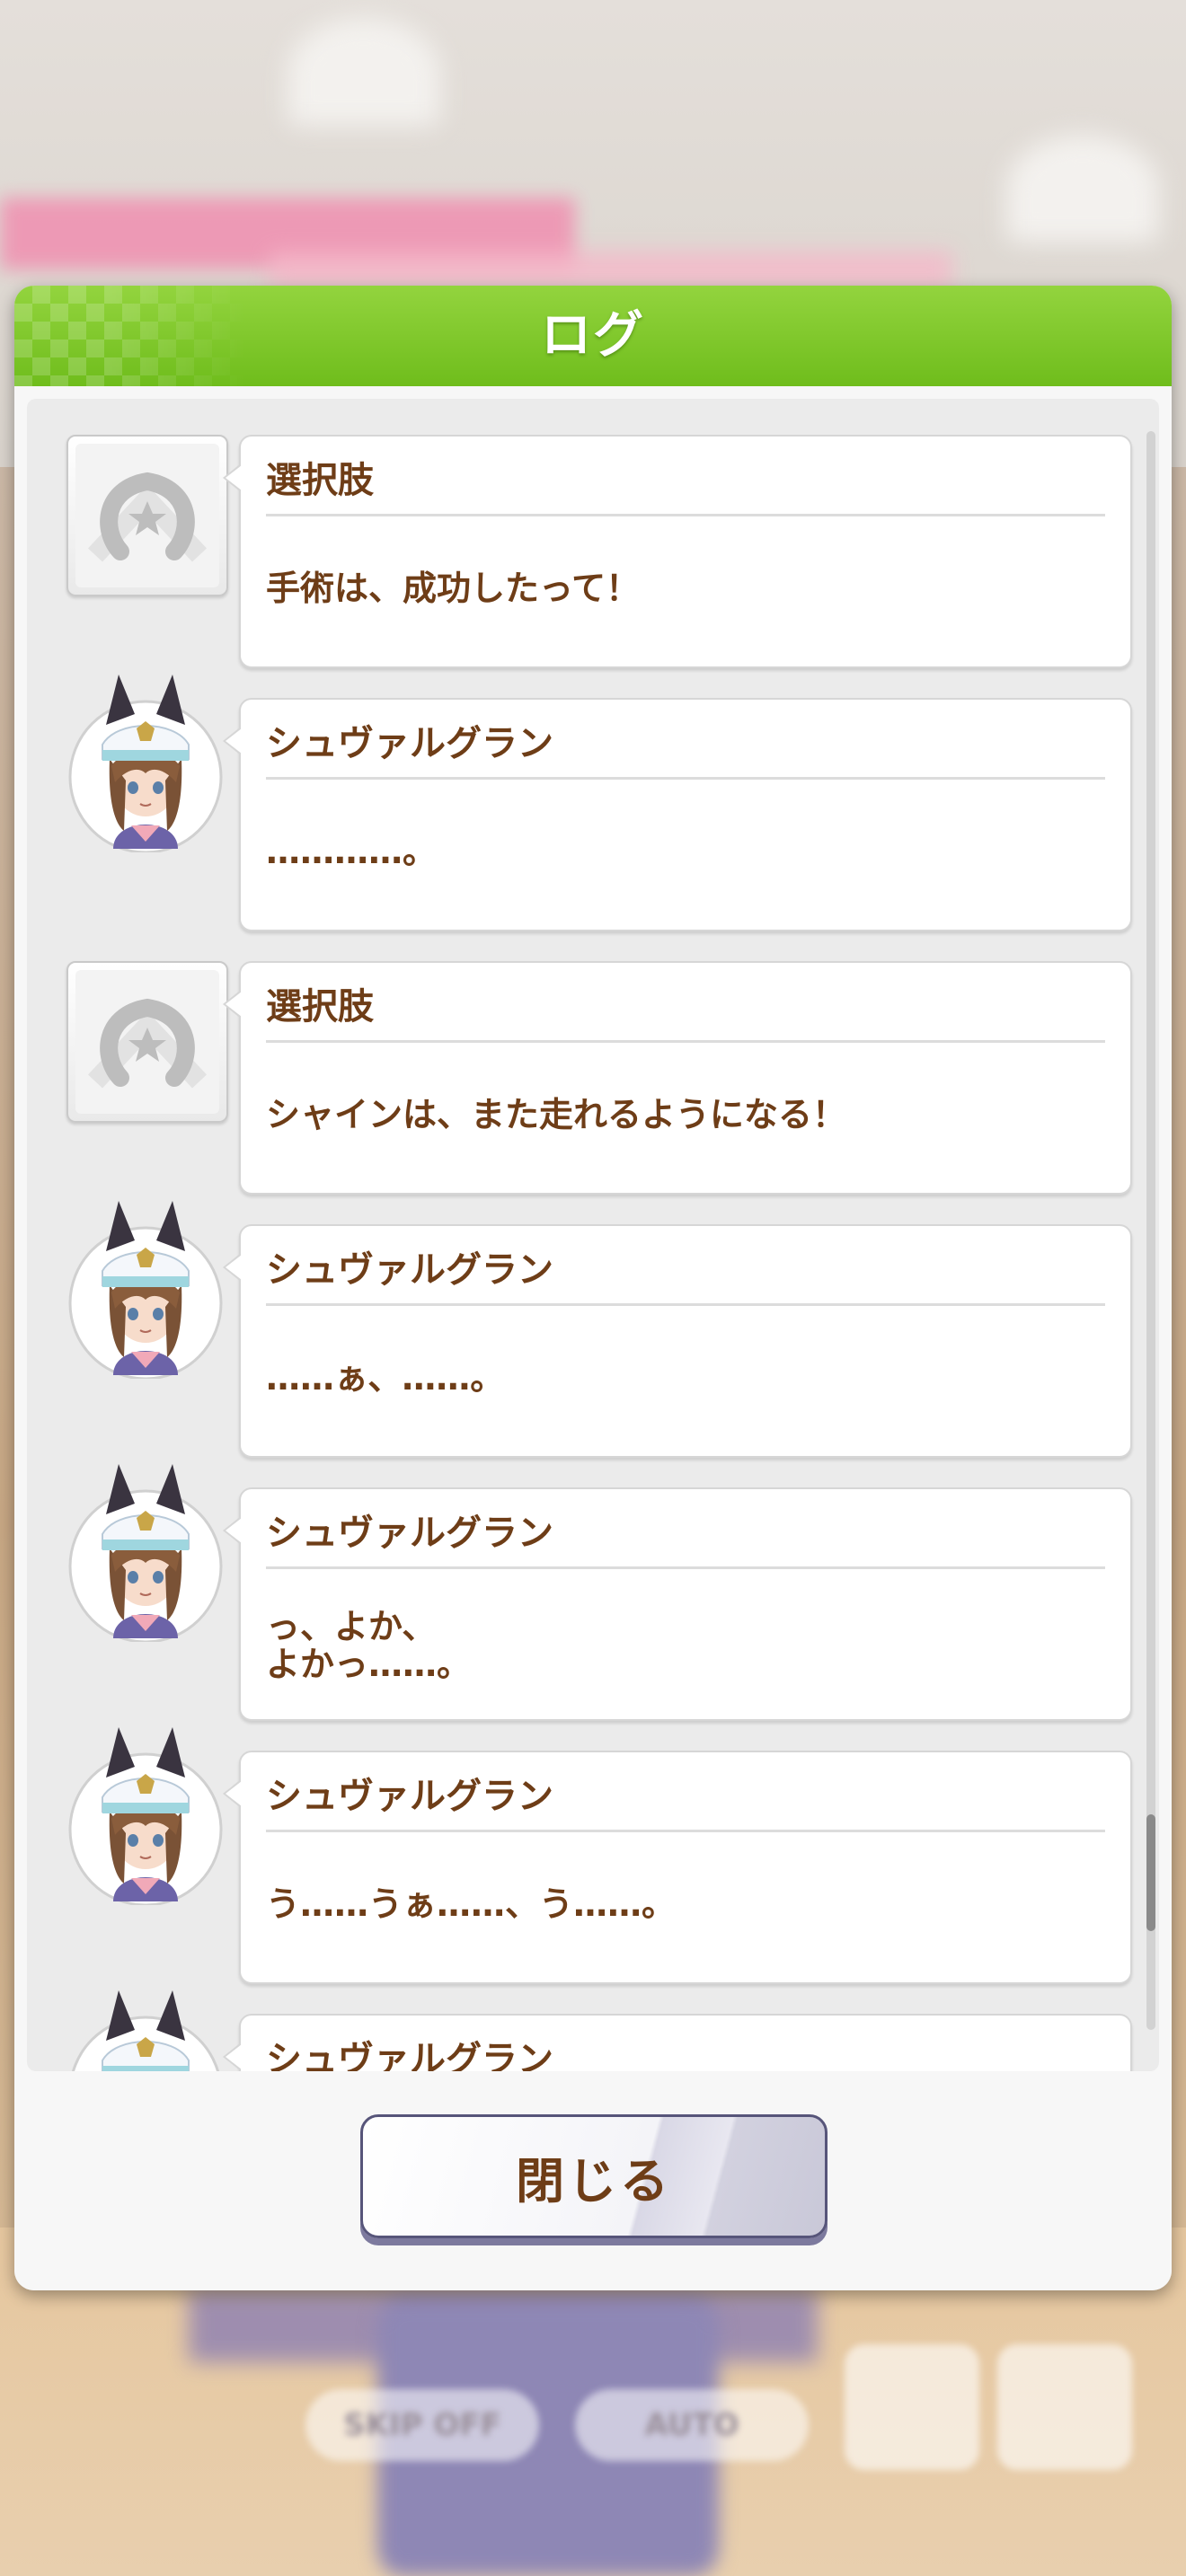 The width and height of the screenshot is (1186, 2576). What do you see at coordinates (677, 814) in the screenshot?
I see `message-bubble: シュヴァルグラン …………。` at bounding box center [677, 814].